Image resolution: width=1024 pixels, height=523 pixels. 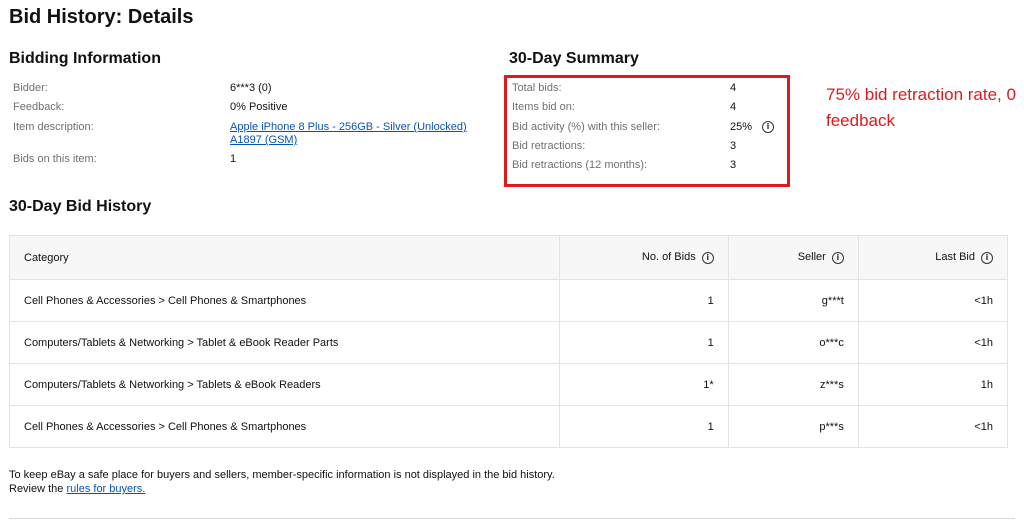 I want to click on table-header-row: Category No. of Bids i Seller i Last Bid i, so click(x=509, y=257).